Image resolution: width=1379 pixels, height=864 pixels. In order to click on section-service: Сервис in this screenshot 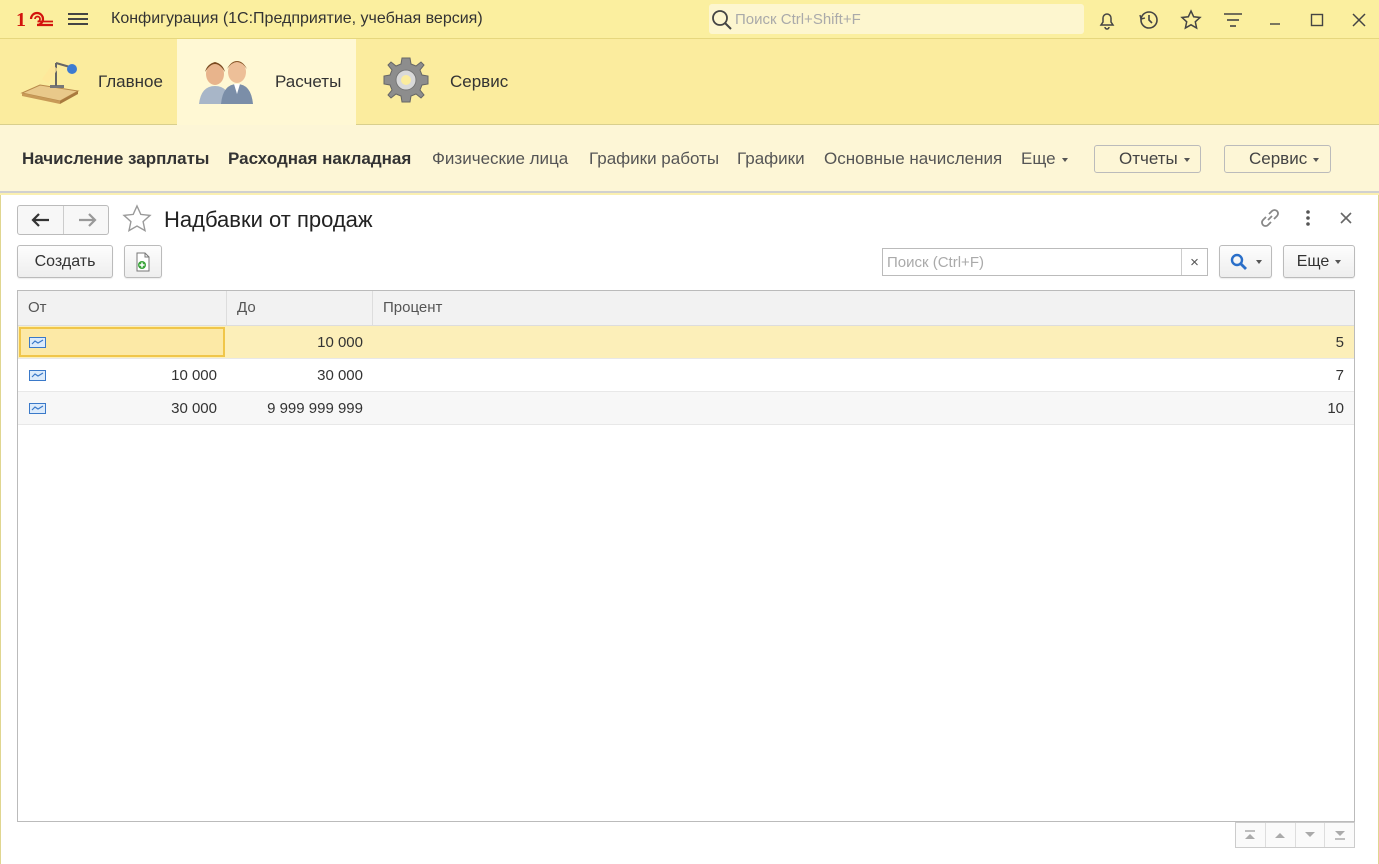, I will do `click(443, 82)`.